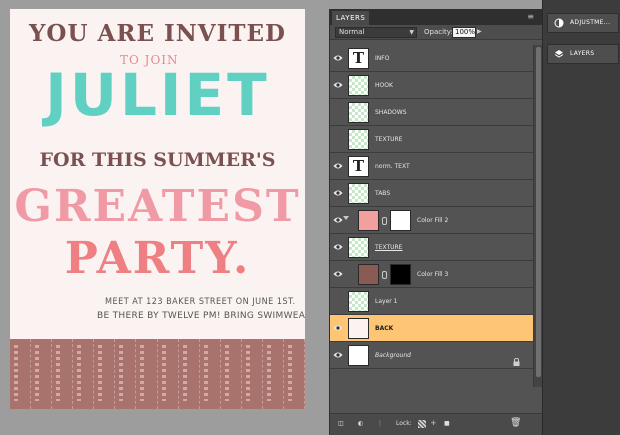 The image size is (620, 435). What do you see at coordinates (346, 218) in the screenshot?
I see `clipping-arrow-icon` at bounding box center [346, 218].